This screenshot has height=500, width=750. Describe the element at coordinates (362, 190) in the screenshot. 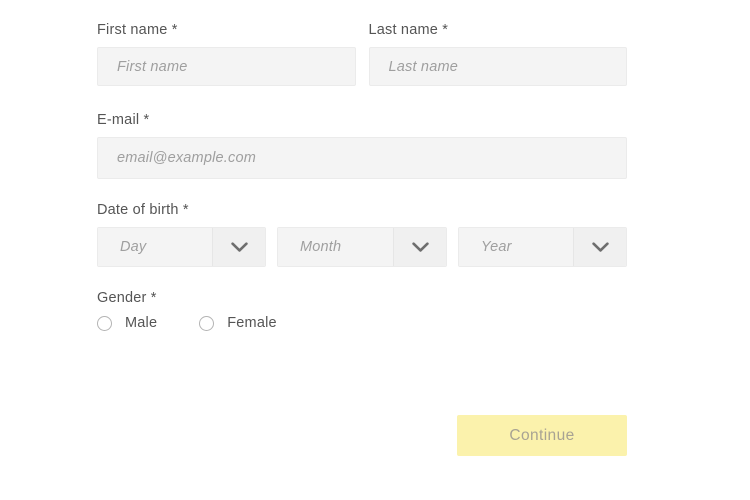

I see `spacer-after-email` at that location.